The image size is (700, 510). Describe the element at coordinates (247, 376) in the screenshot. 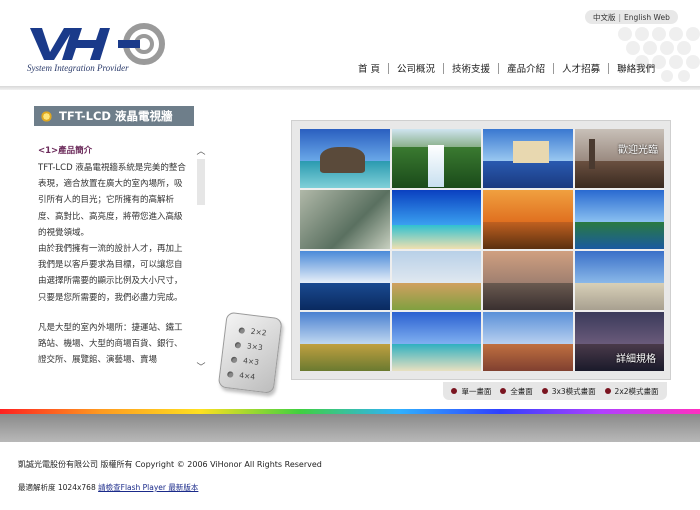

I see `remote-option-label: 4×4` at that location.